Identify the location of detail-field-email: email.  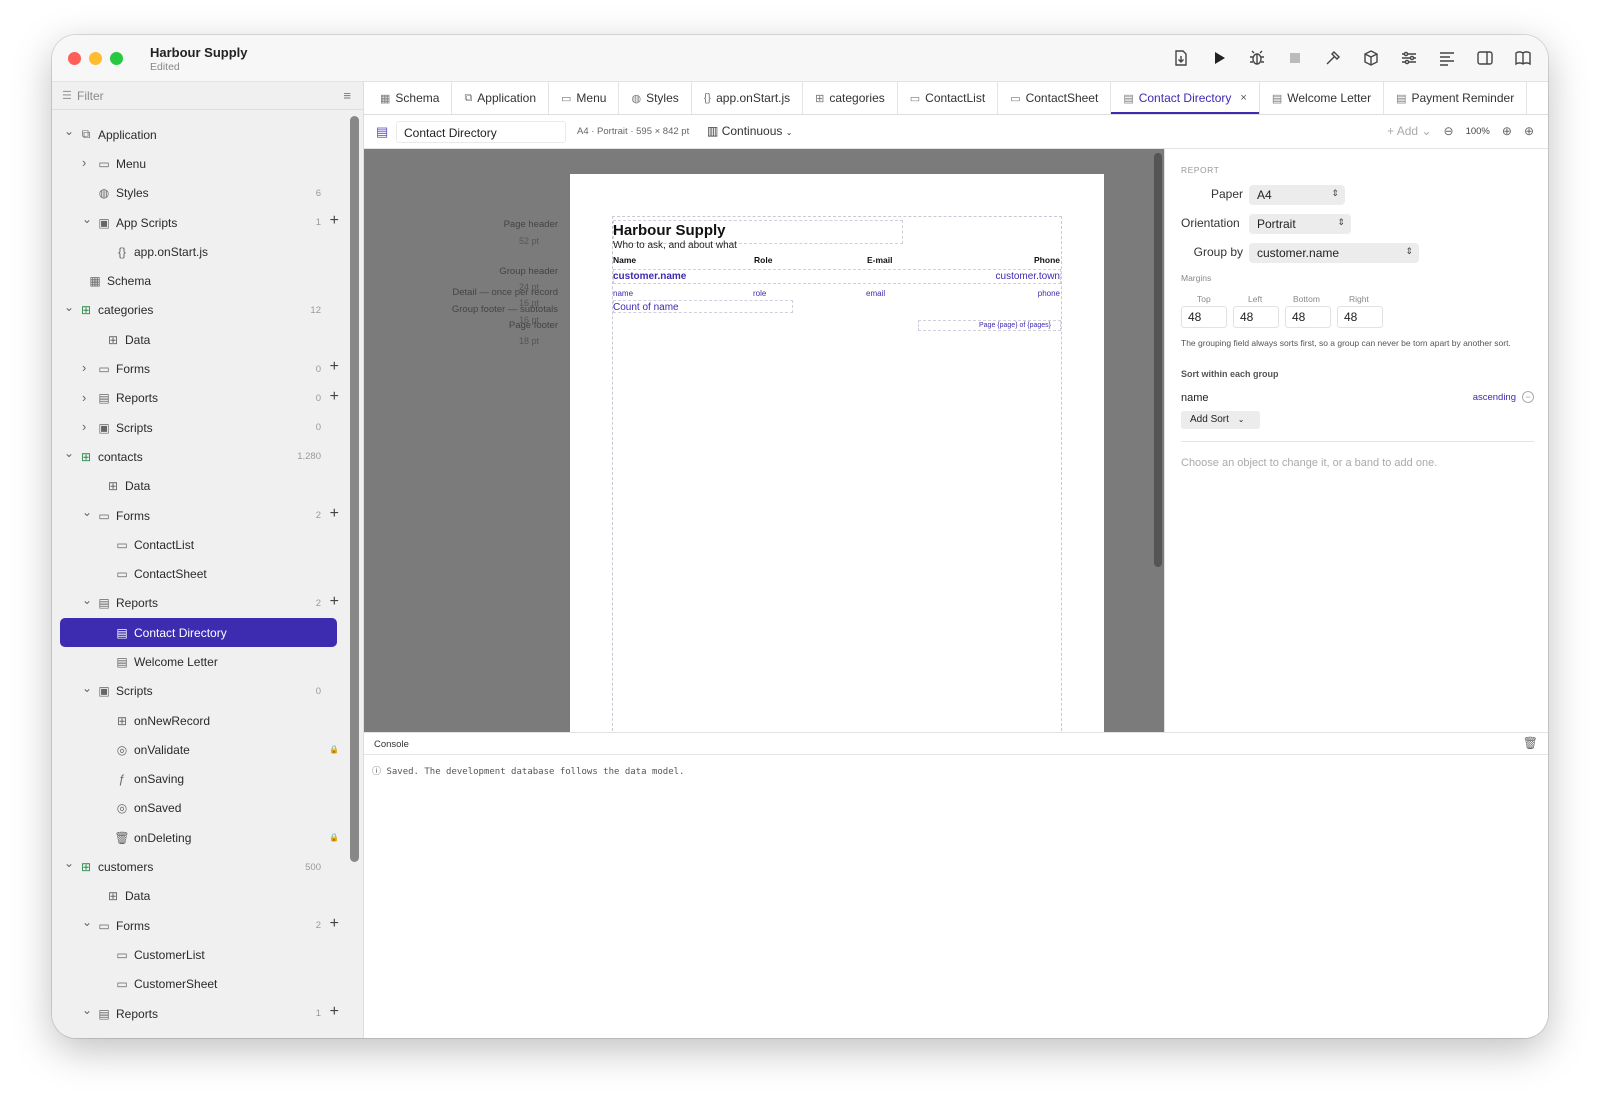
(875, 293).